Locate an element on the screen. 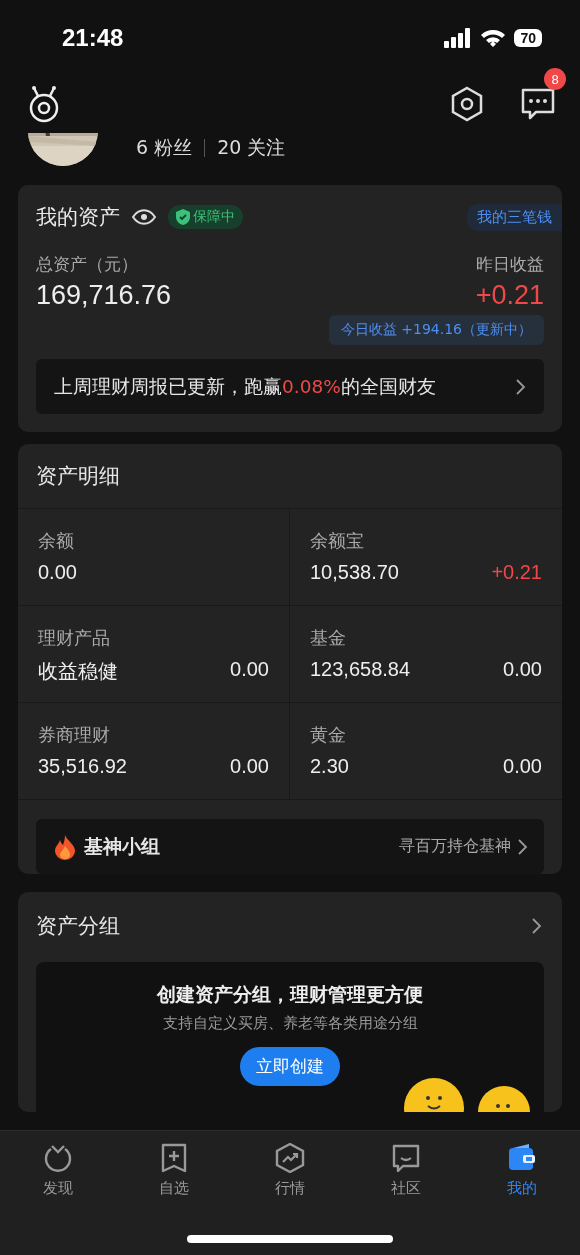 This screenshot has height=1255, width=580. asset-cell: 黄金 2.30 0.00 is located at coordinates (426, 751).